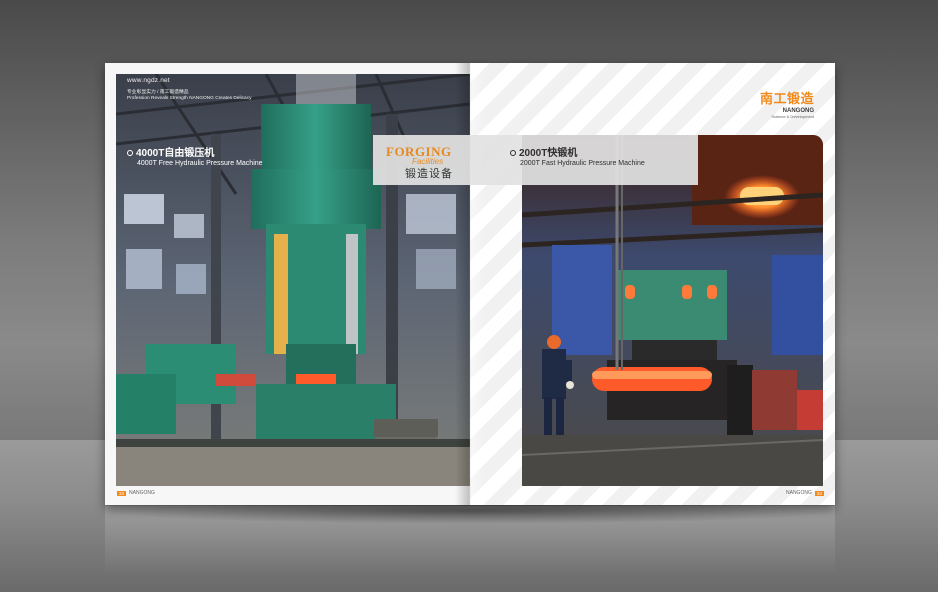  What do you see at coordinates (175, 153) in the screenshot?
I see `left-machine-title: 4000T自由锻压机` at bounding box center [175, 153].